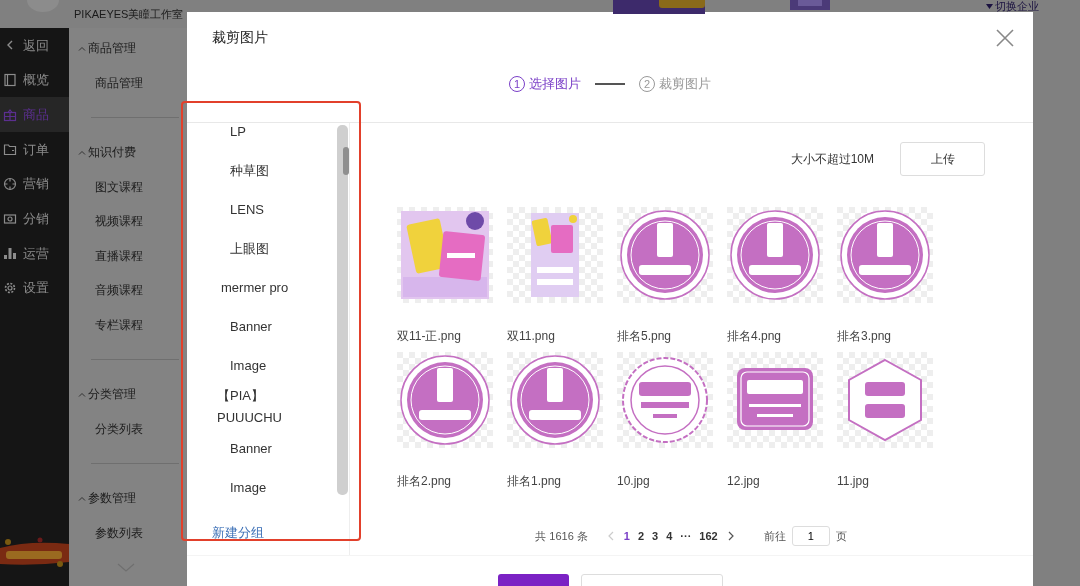 The height and width of the screenshot is (586, 1080). I want to click on page-button: 3, so click(655, 536).